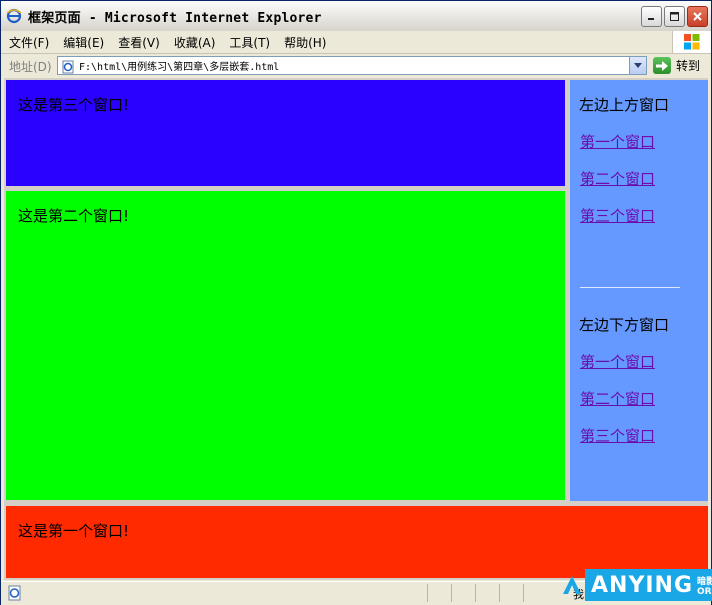 The height and width of the screenshot is (605, 712). What do you see at coordinates (352, 65) in the screenshot?
I see `address-input: F:\html\用例练习\第四章\多层嵌套.html` at bounding box center [352, 65].